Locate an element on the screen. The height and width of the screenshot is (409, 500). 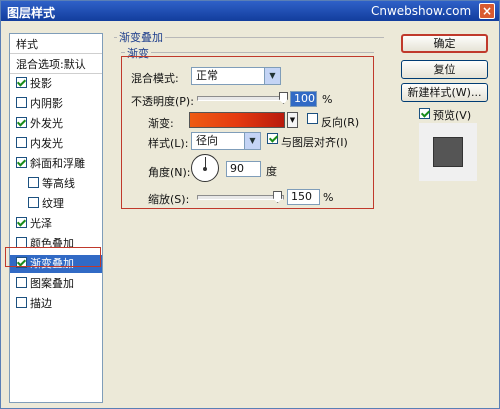
align-with-layer-checkbox is located at coordinates (272, 138).